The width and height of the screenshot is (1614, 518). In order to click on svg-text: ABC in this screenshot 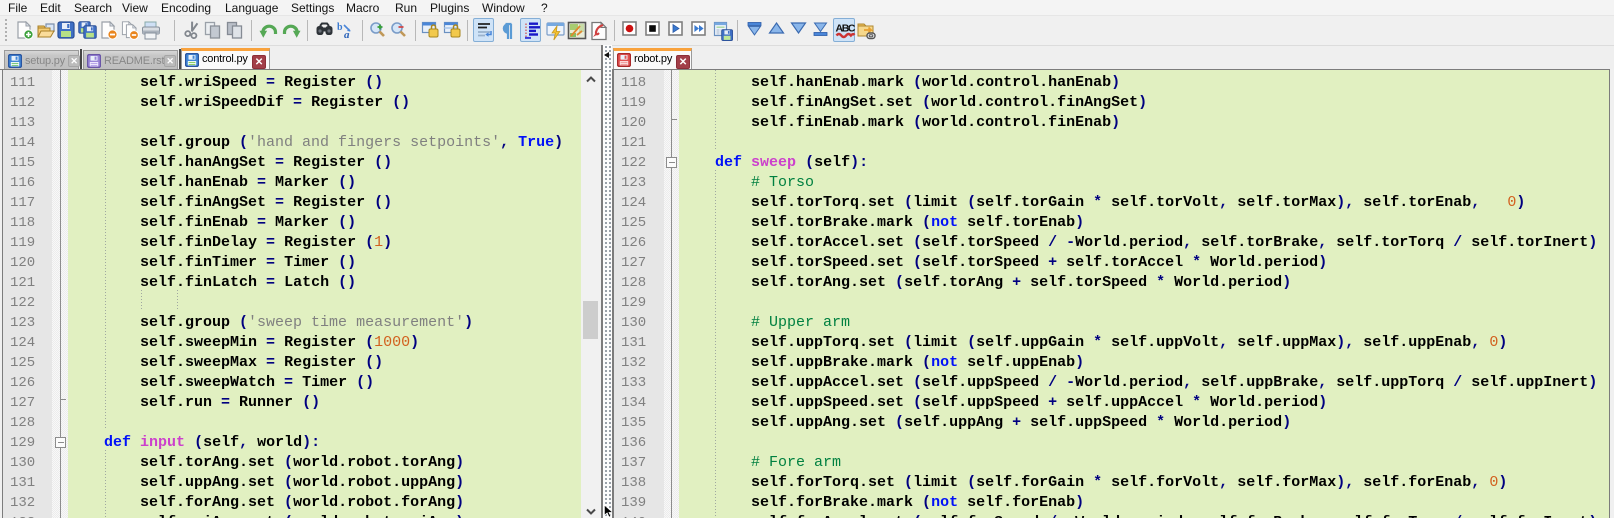, I will do `click(846, 29)`.